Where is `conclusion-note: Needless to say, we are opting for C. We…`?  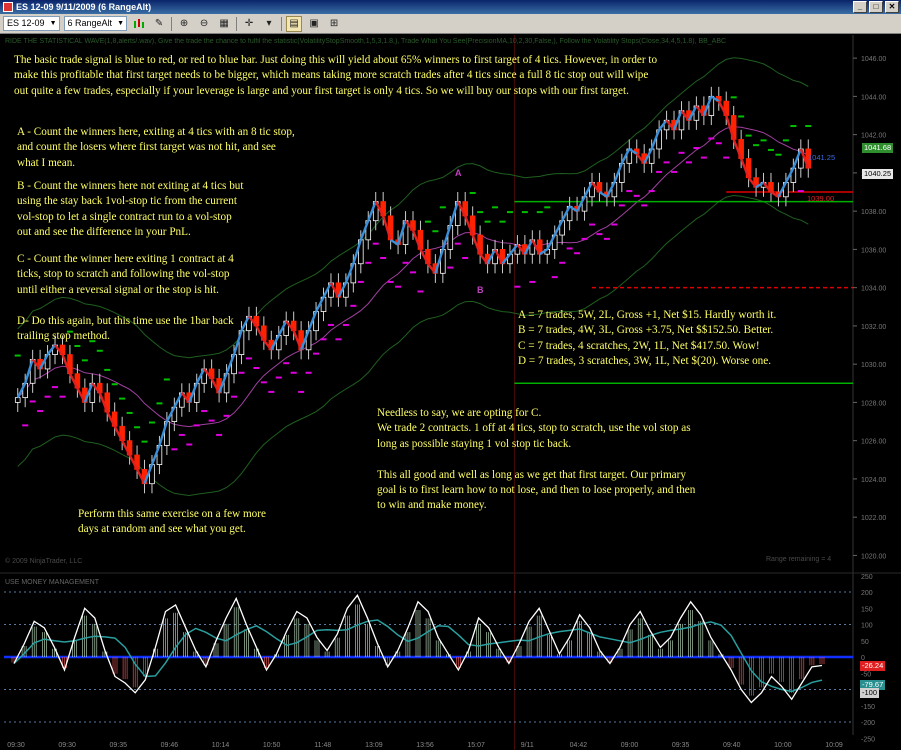 conclusion-note: Needless to say, we are opting for C. We… is located at coordinates (536, 459).